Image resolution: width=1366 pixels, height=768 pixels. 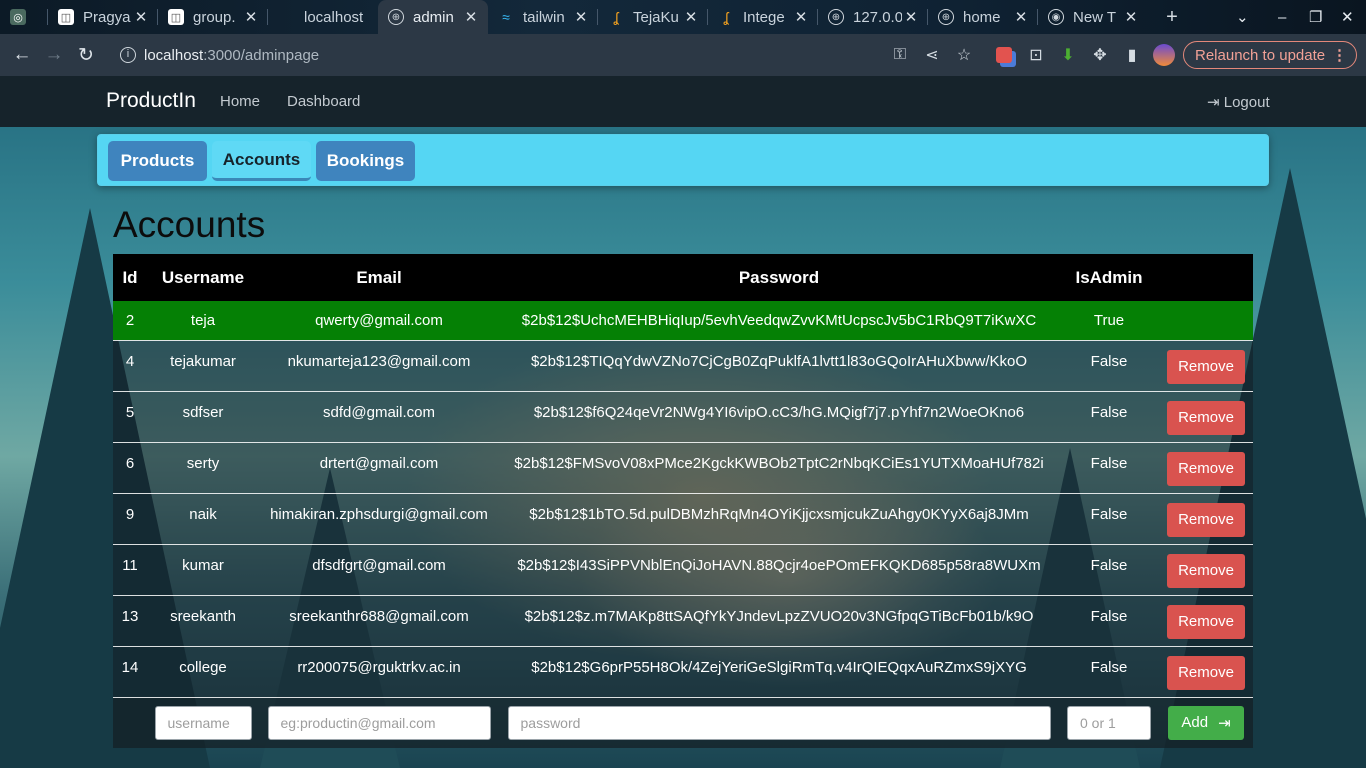 I want to click on tab-products: Products, so click(x=157, y=161).